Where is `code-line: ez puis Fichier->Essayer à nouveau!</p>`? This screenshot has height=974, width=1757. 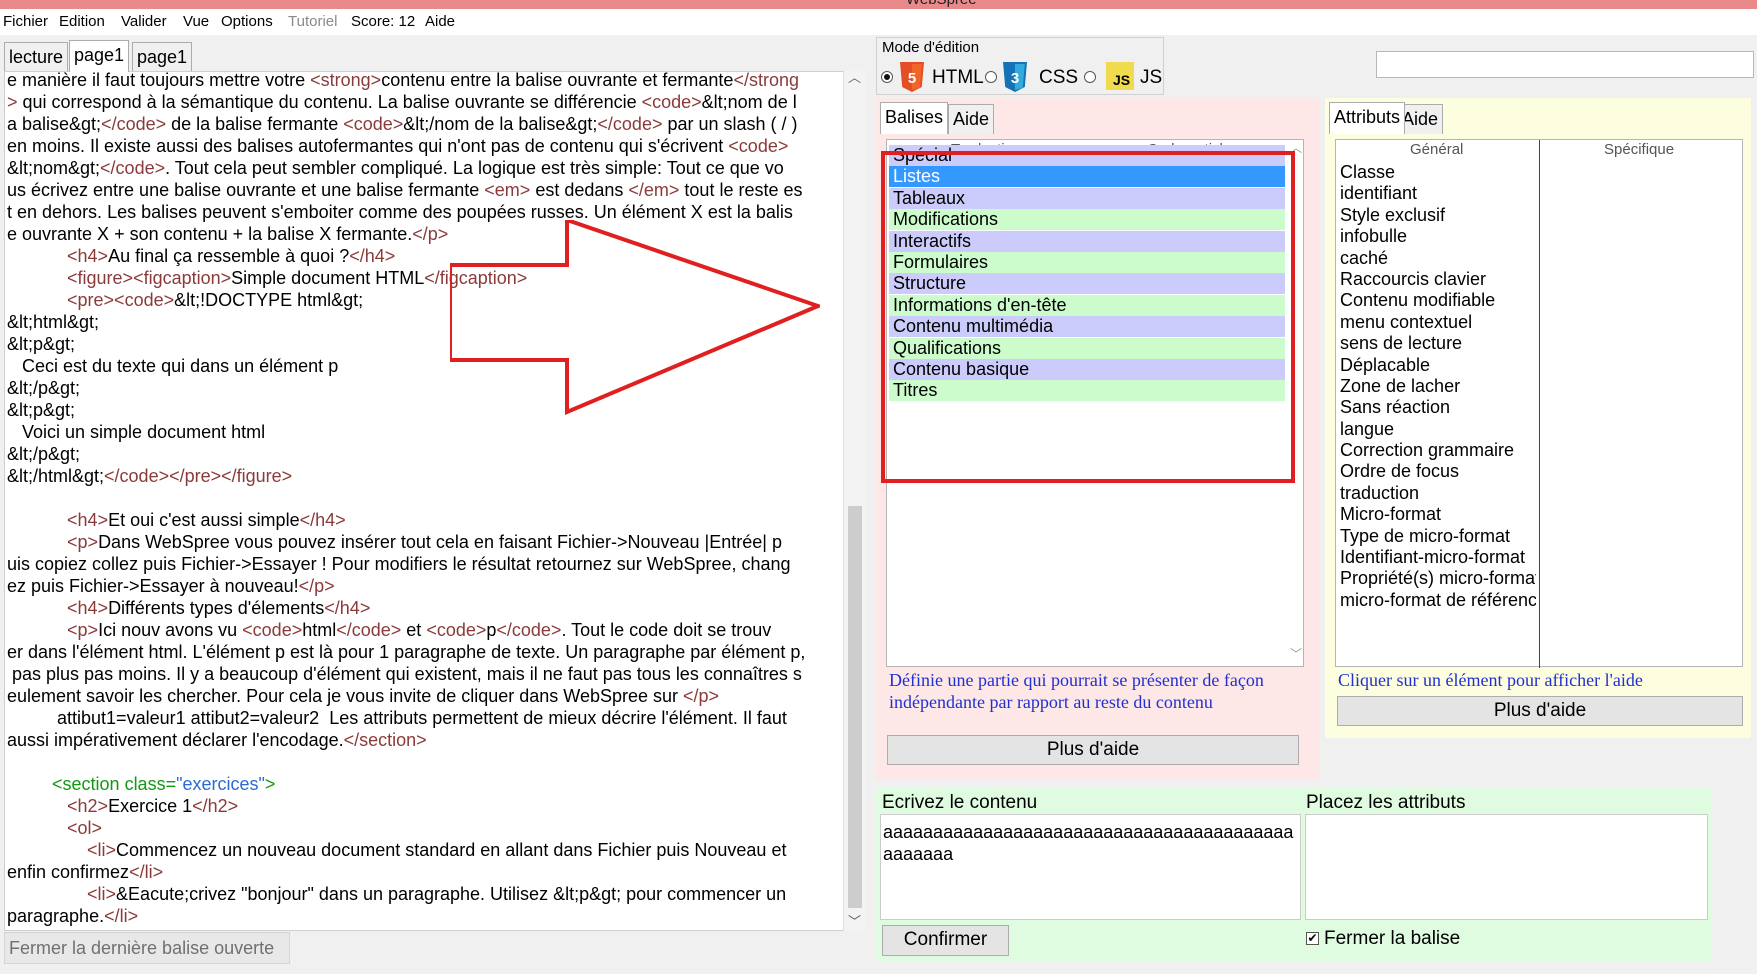 code-line: ez puis Fichier->Essayer à nouveau!</p> is located at coordinates (417, 586).